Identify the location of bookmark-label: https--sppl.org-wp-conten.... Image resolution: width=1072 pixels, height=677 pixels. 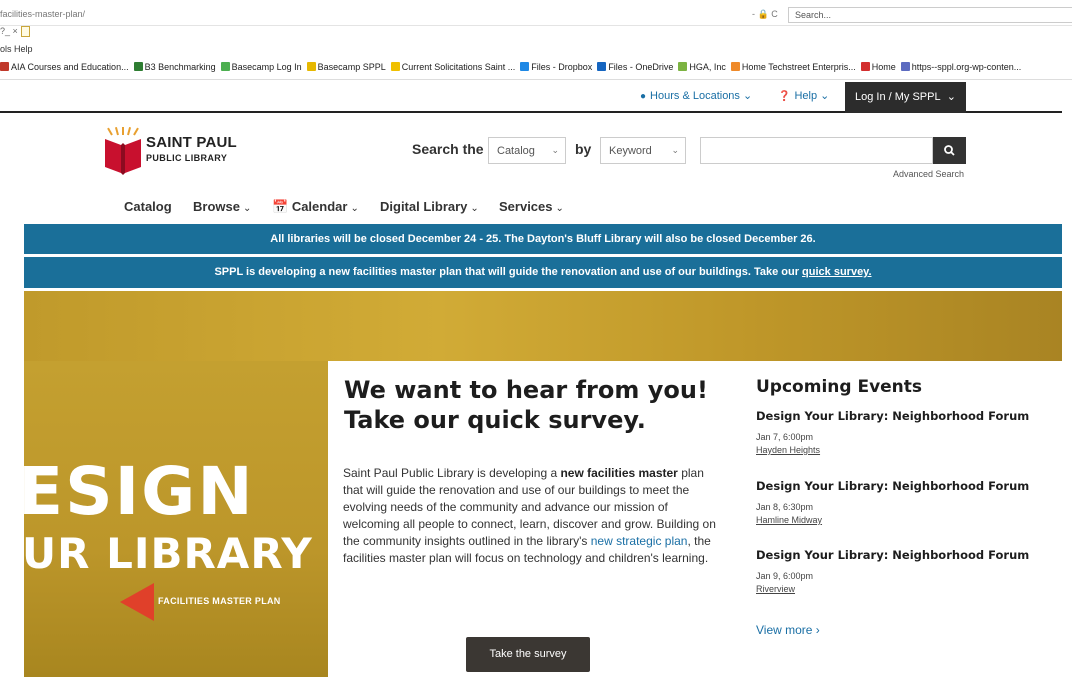
(966, 67).